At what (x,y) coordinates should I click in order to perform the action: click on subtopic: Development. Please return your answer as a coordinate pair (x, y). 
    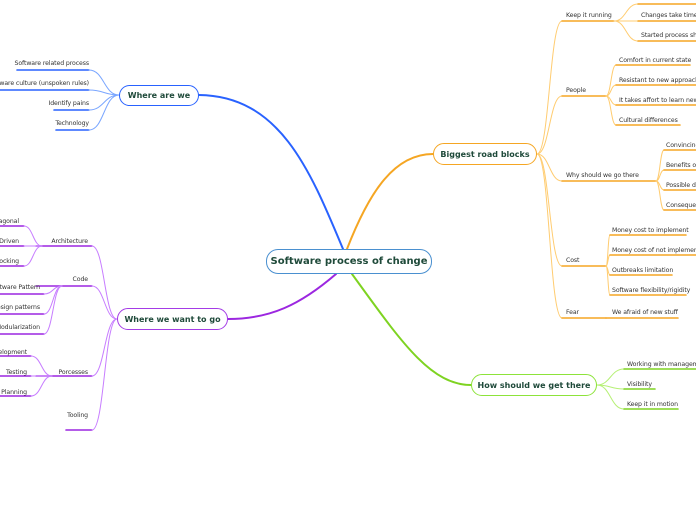
    Looking at the image, I should click on (13, 353).